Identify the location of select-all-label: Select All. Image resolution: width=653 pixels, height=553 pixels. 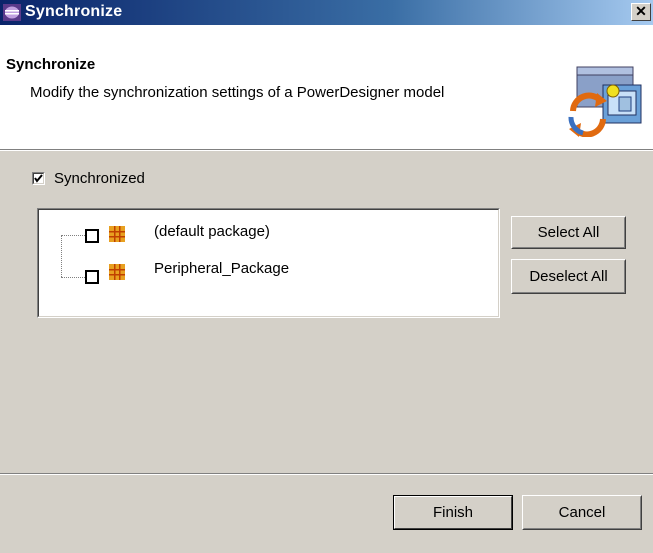
(568, 232).